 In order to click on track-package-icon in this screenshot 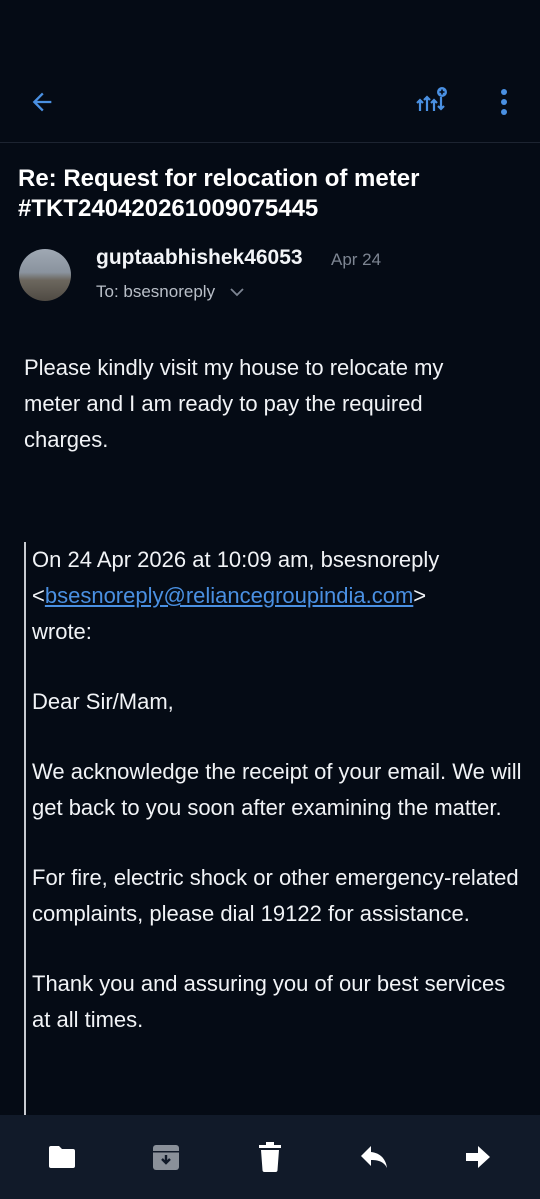, I will do `click(431, 99)`.